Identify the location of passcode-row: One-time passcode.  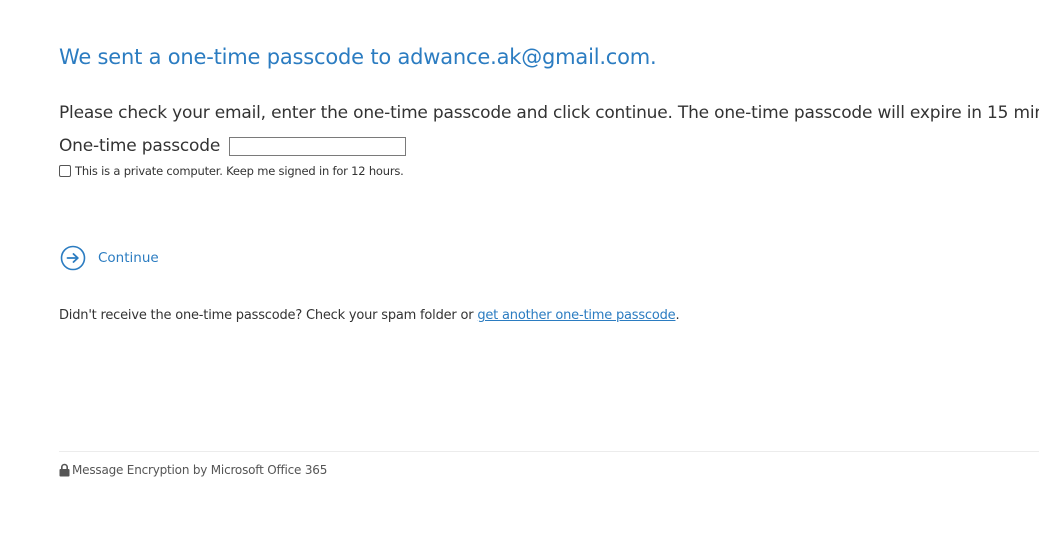
(233, 146).